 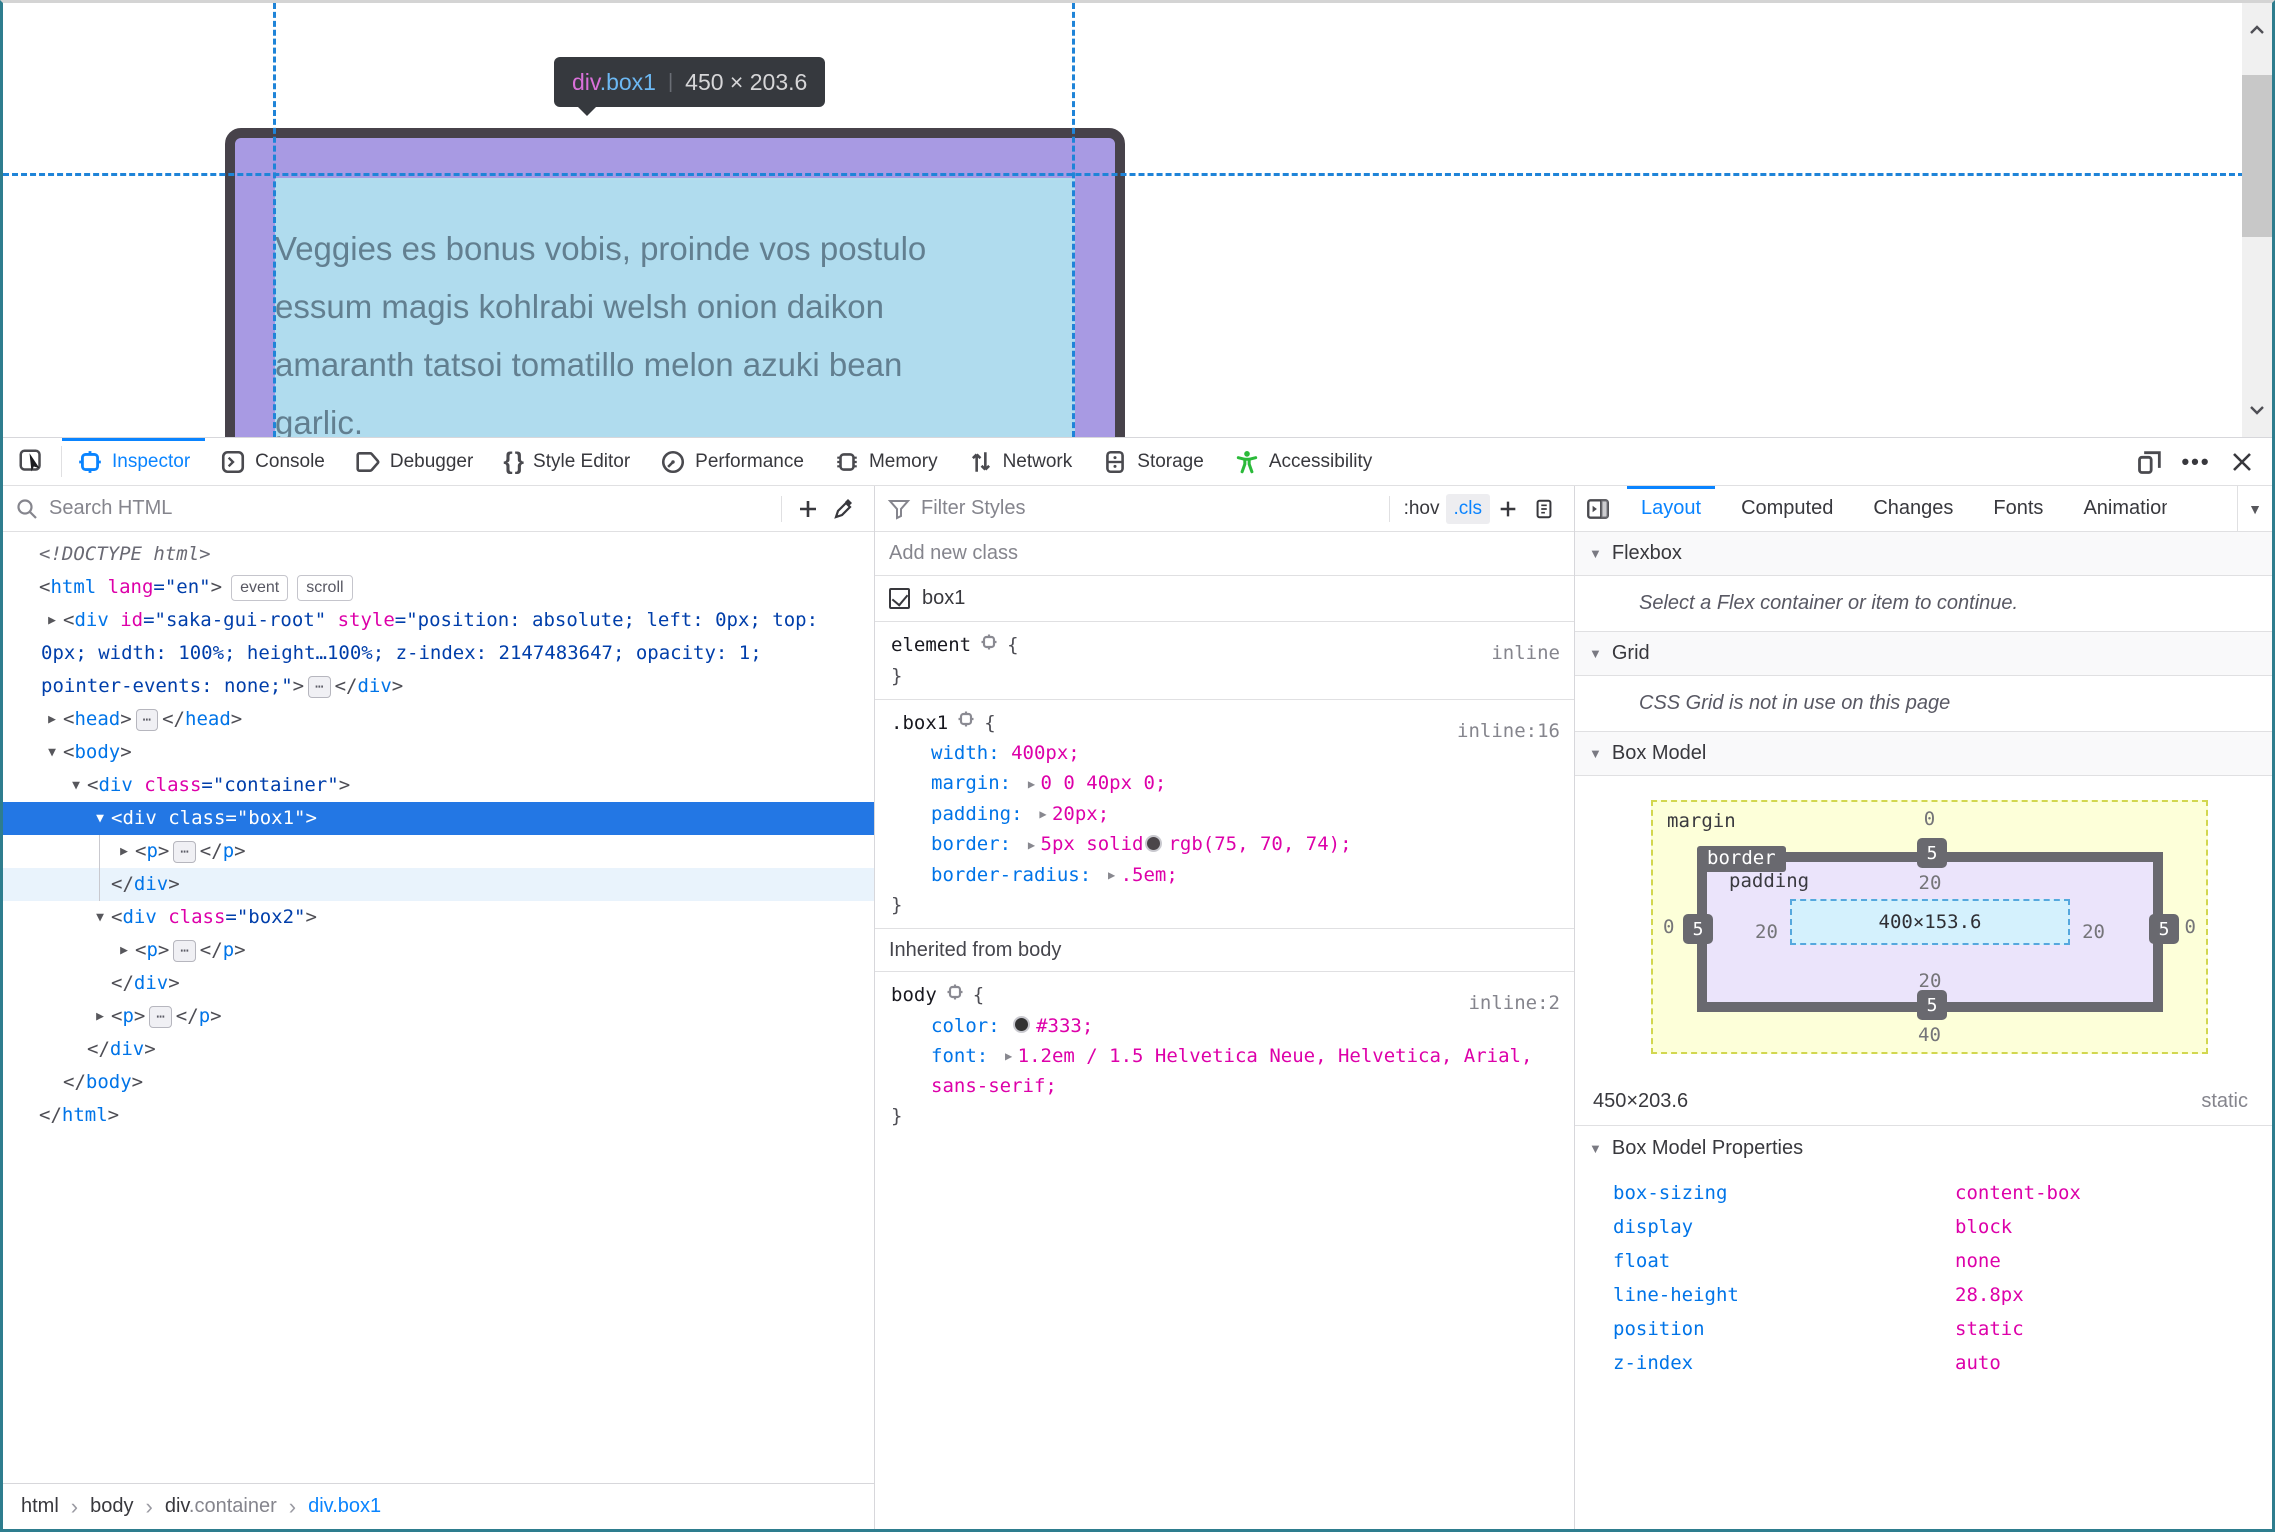 What do you see at coordinates (1923, 1295) in the screenshot?
I see `box-model-property-row: line-height 28.8px` at bounding box center [1923, 1295].